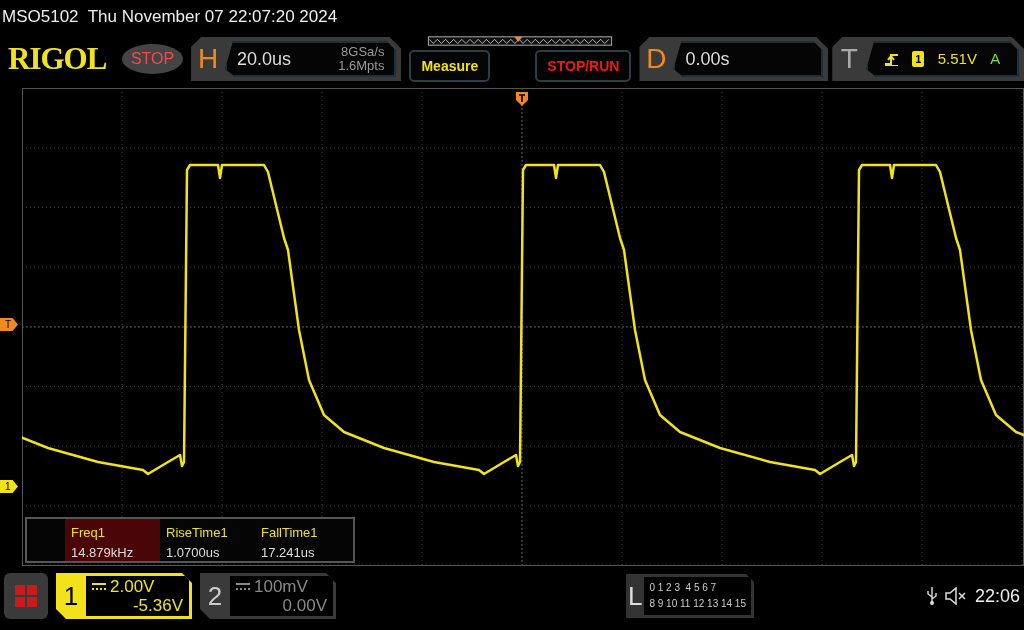  What do you see at coordinates (997, 596) in the screenshot?
I see `clock-time: 22:06` at bounding box center [997, 596].